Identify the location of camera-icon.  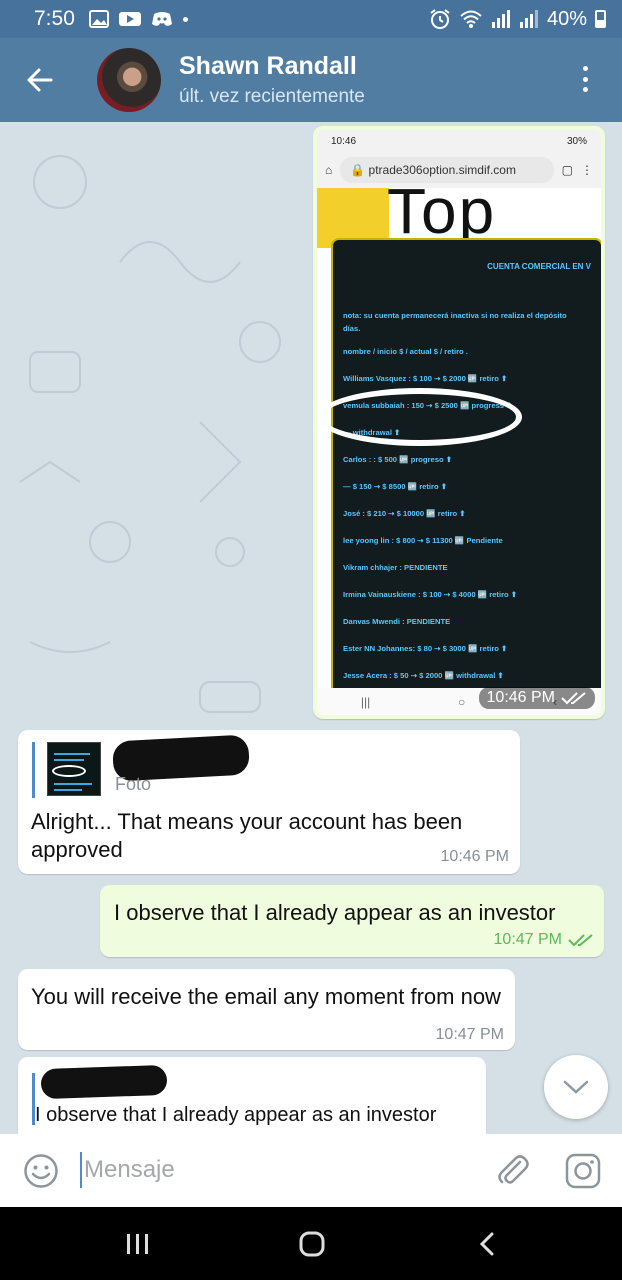
(583, 1171).